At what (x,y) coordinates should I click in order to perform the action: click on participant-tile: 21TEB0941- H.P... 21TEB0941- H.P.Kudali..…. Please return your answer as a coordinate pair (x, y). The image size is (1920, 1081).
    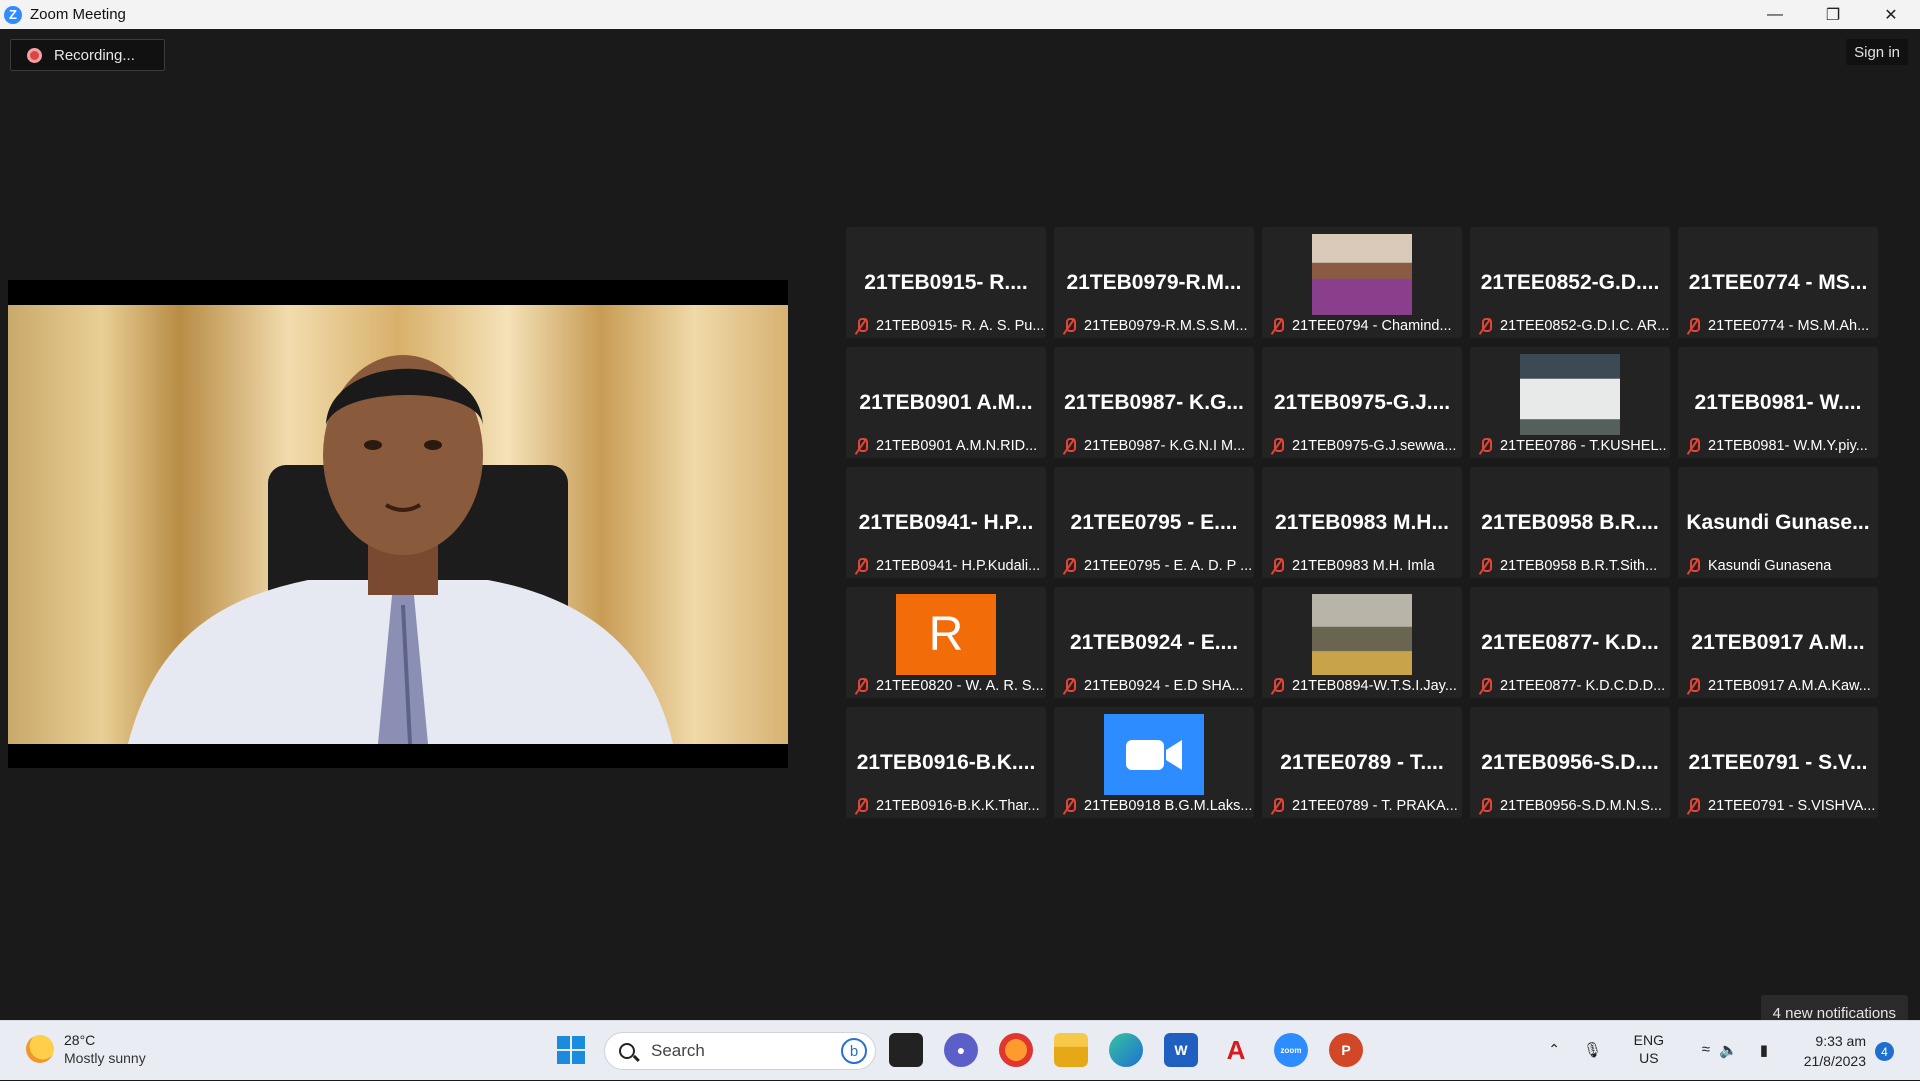
    Looking at the image, I should click on (946, 522).